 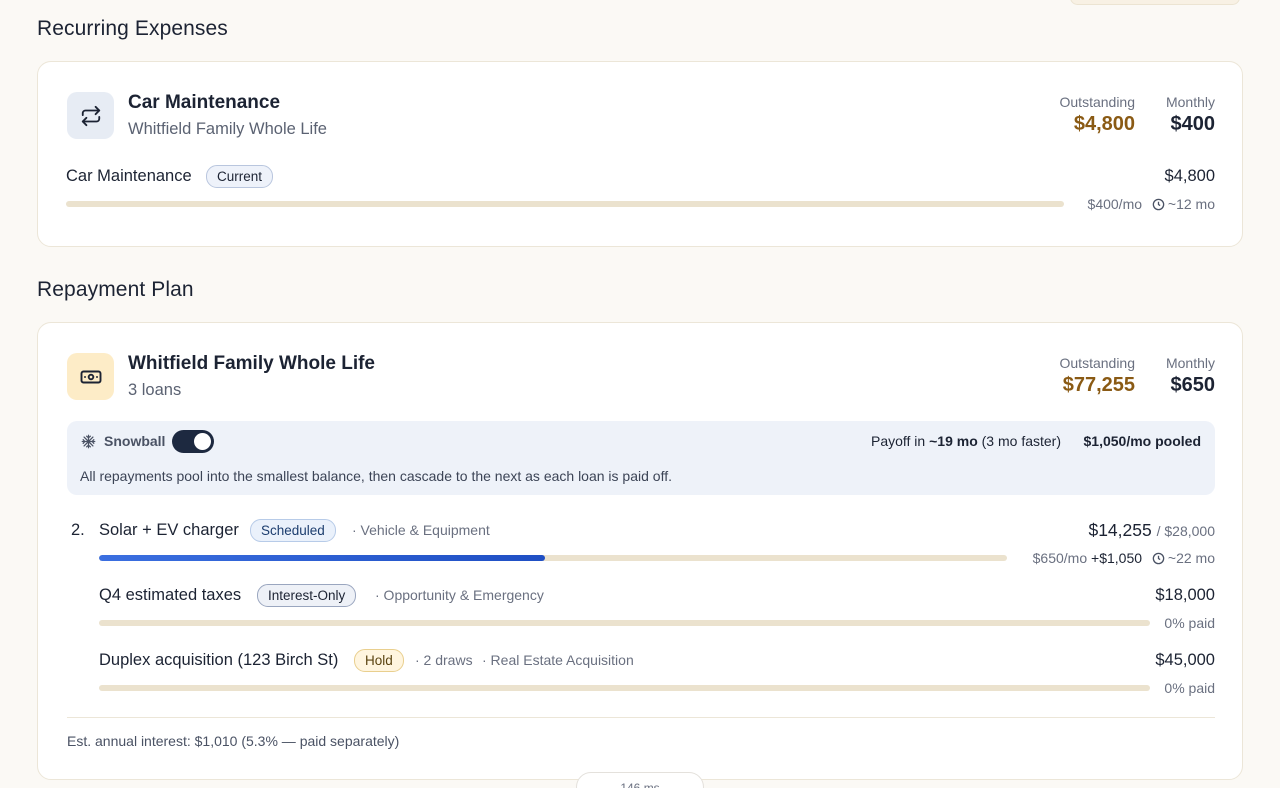 I want to click on divider, so click(x=641, y=717).